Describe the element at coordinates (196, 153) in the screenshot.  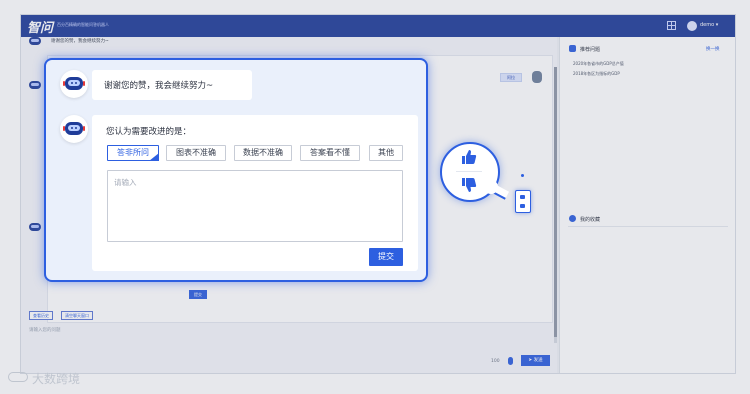
I see `option-chart-inaccurate: 图表不准确` at that location.